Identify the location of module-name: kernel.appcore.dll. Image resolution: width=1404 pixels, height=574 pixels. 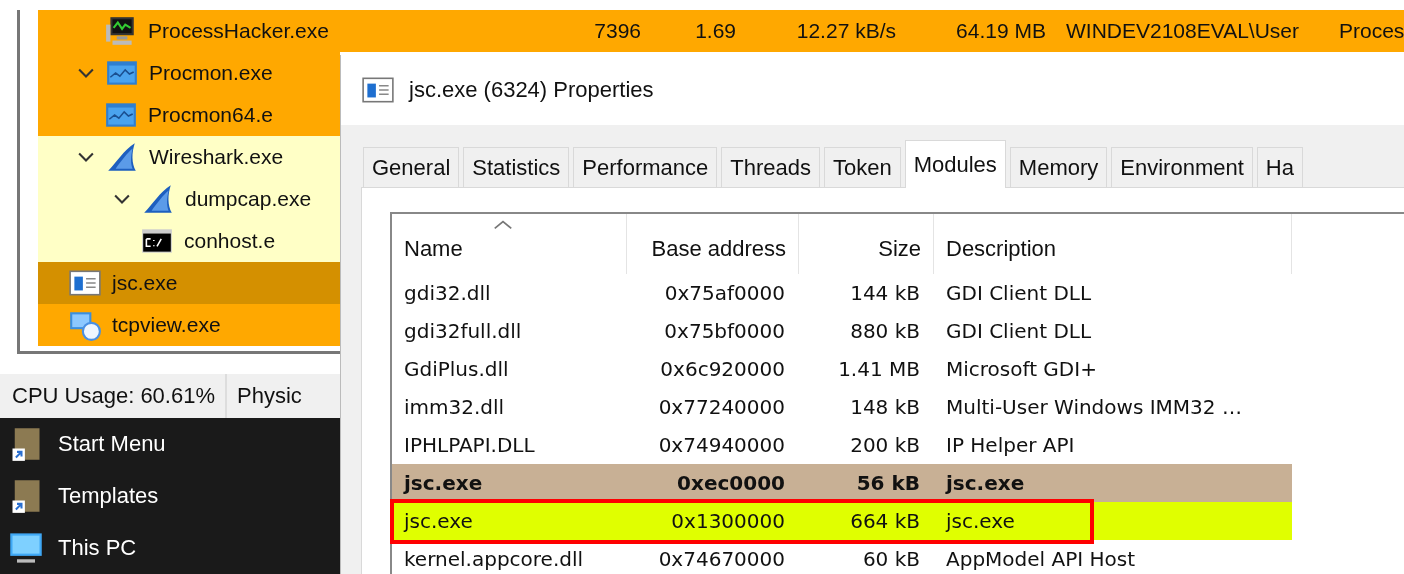
(494, 559).